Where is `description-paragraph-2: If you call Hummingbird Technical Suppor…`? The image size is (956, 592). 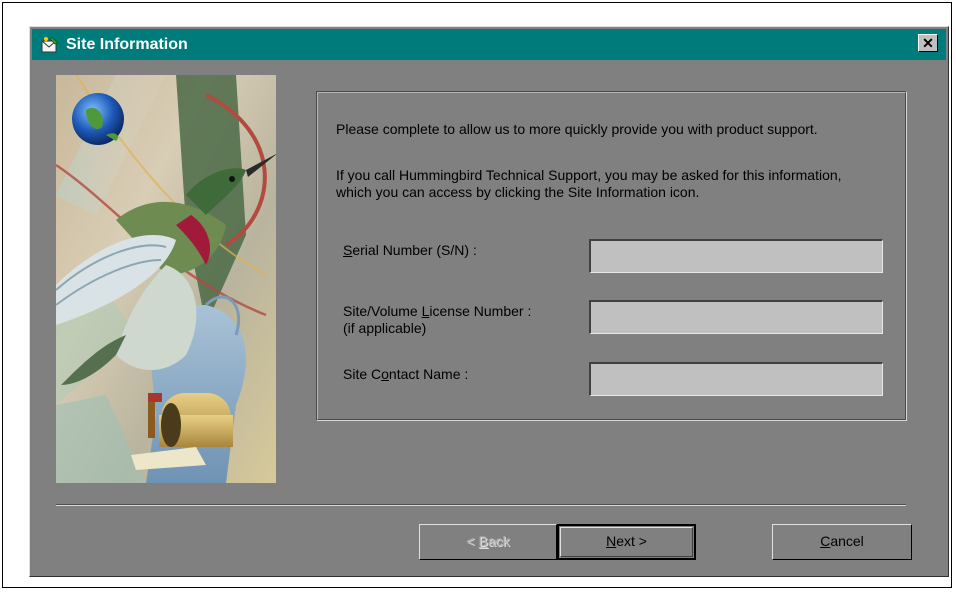
description-paragraph-2: If you call Hummingbird Technical Suppor… is located at coordinates (589, 183).